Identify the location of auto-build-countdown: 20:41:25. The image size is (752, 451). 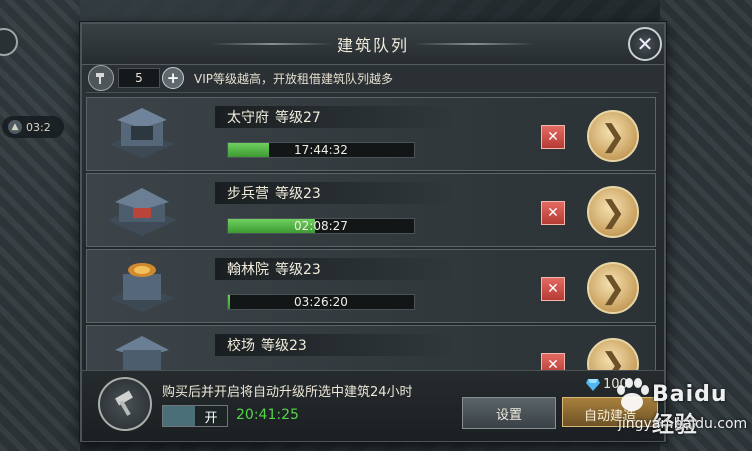
(267, 415).